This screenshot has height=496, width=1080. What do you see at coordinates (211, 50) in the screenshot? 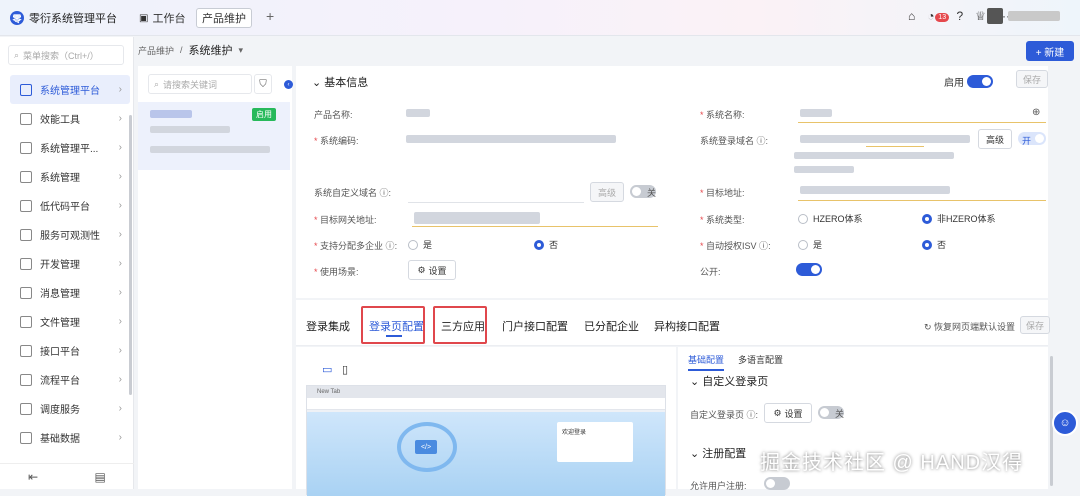
I see `breadcrumb-current: 系统维护` at bounding box center [211, 50].